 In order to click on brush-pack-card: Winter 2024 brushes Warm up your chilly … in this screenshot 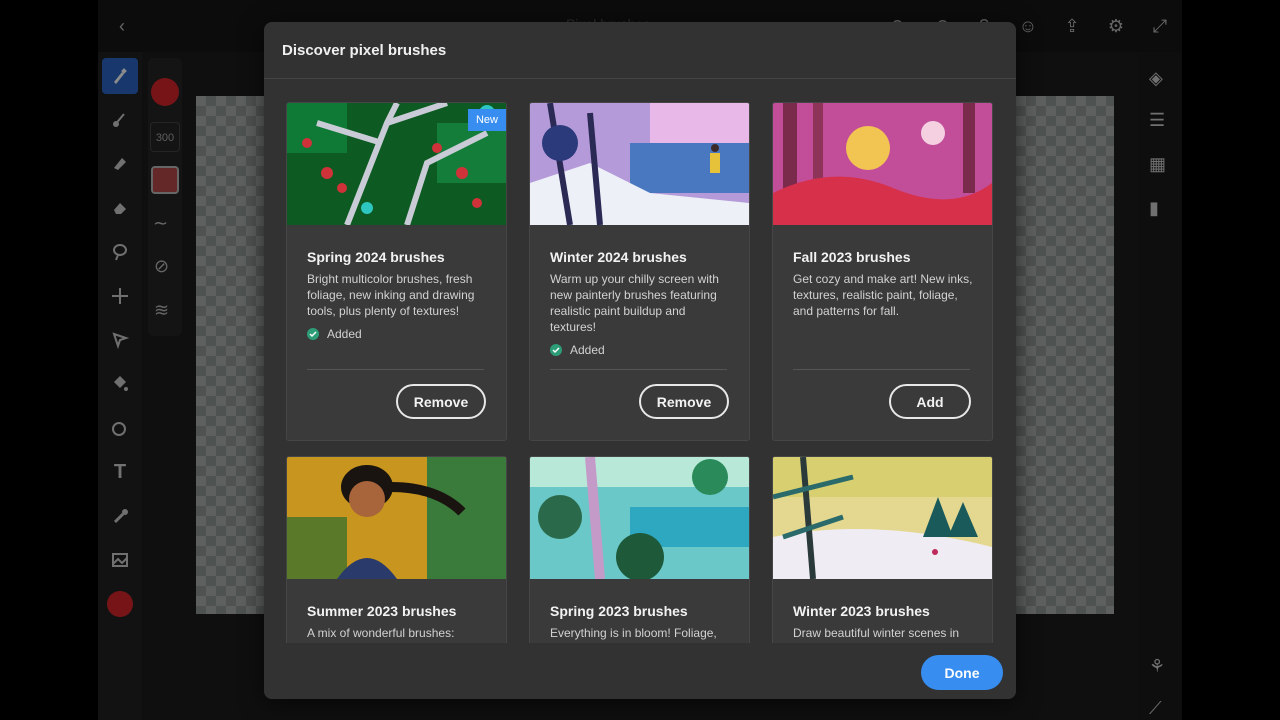, I will do `click(639, 271)`.